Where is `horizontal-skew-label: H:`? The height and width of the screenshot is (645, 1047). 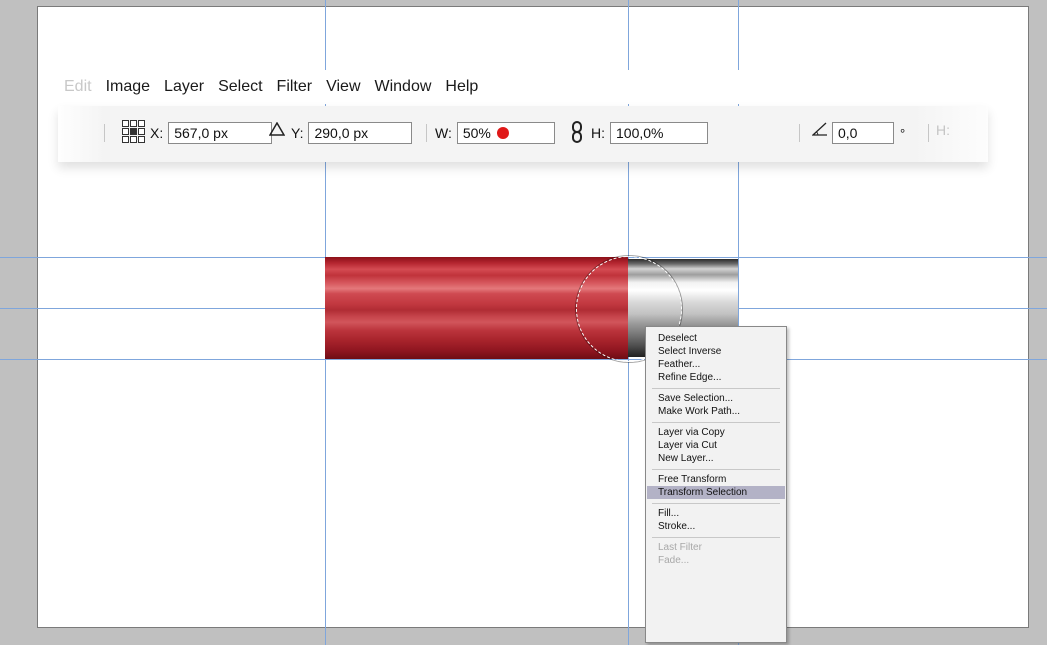 horizontal-skew-label: H: is located at coordinates (943, 130).